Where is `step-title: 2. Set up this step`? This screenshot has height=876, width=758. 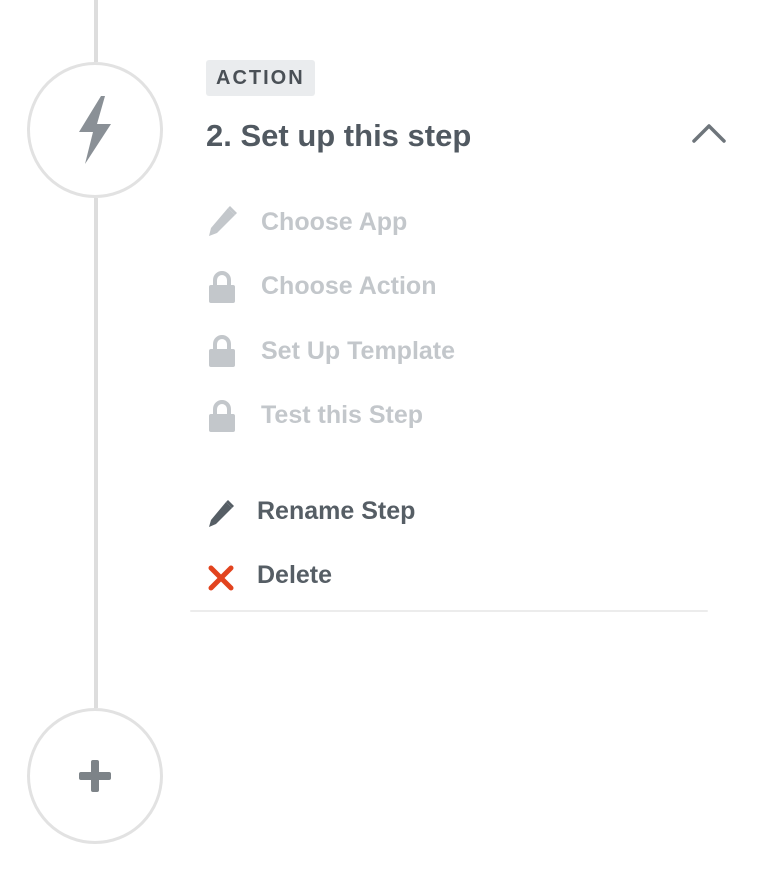
step-title: 2. Set up this step is located at coordinates (338, 136).